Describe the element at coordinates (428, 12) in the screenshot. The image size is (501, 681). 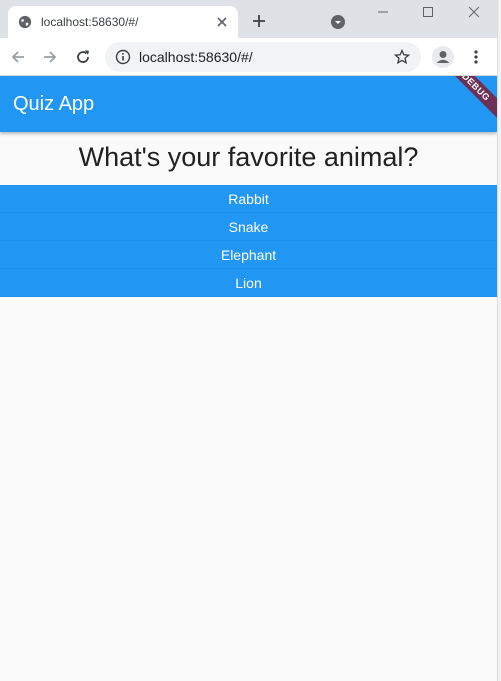
I see `maximize-icon` at that location.